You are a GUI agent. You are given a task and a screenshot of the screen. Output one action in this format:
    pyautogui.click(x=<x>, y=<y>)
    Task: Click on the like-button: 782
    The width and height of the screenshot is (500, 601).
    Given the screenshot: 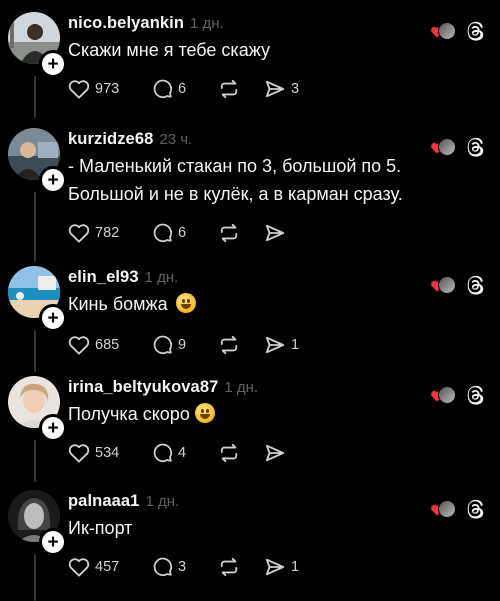 What is the action you would take?
    pyautogui.click(x=110, y=233)
    